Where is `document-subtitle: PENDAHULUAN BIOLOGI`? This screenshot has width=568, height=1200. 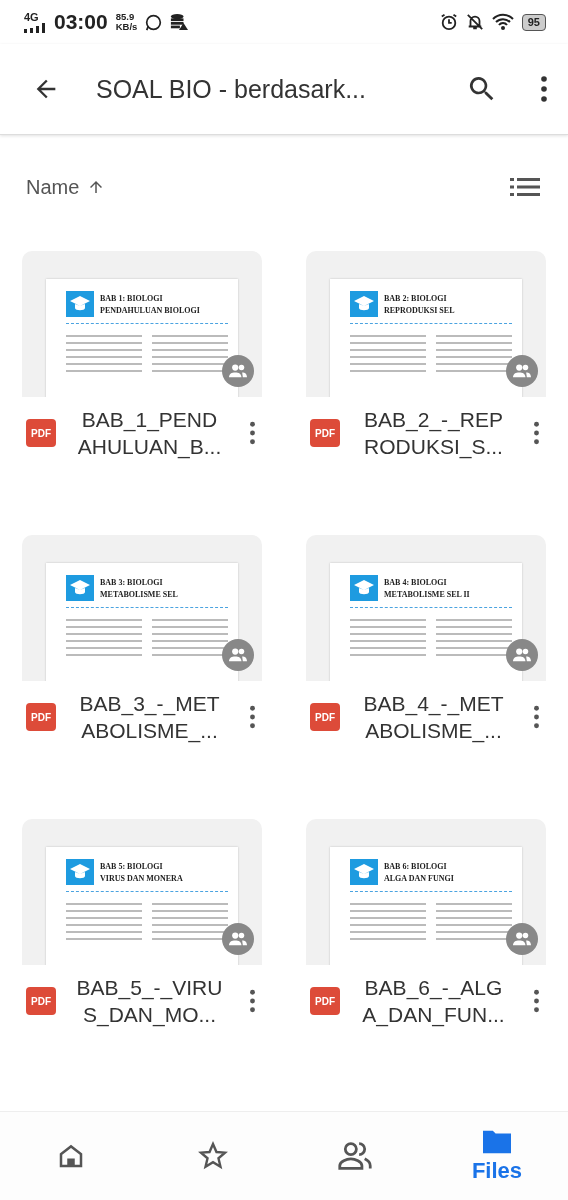 document-subtitle: PENDAHULUAN BIOLOGI is located at coordinates (150, 310).